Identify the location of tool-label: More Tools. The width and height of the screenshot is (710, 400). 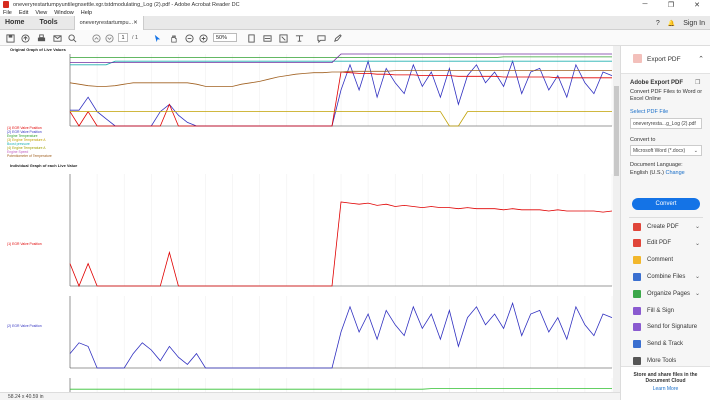
(662, 360).